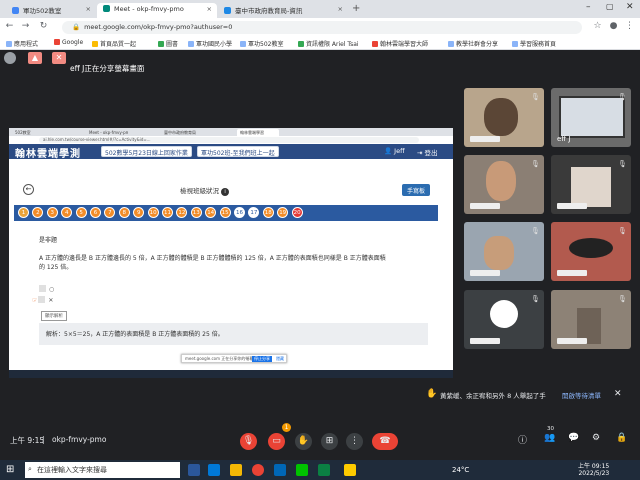  Describe the element at coordinates (48, 240) in the screenshot. I see `question-type-label: 是非題` at that location.